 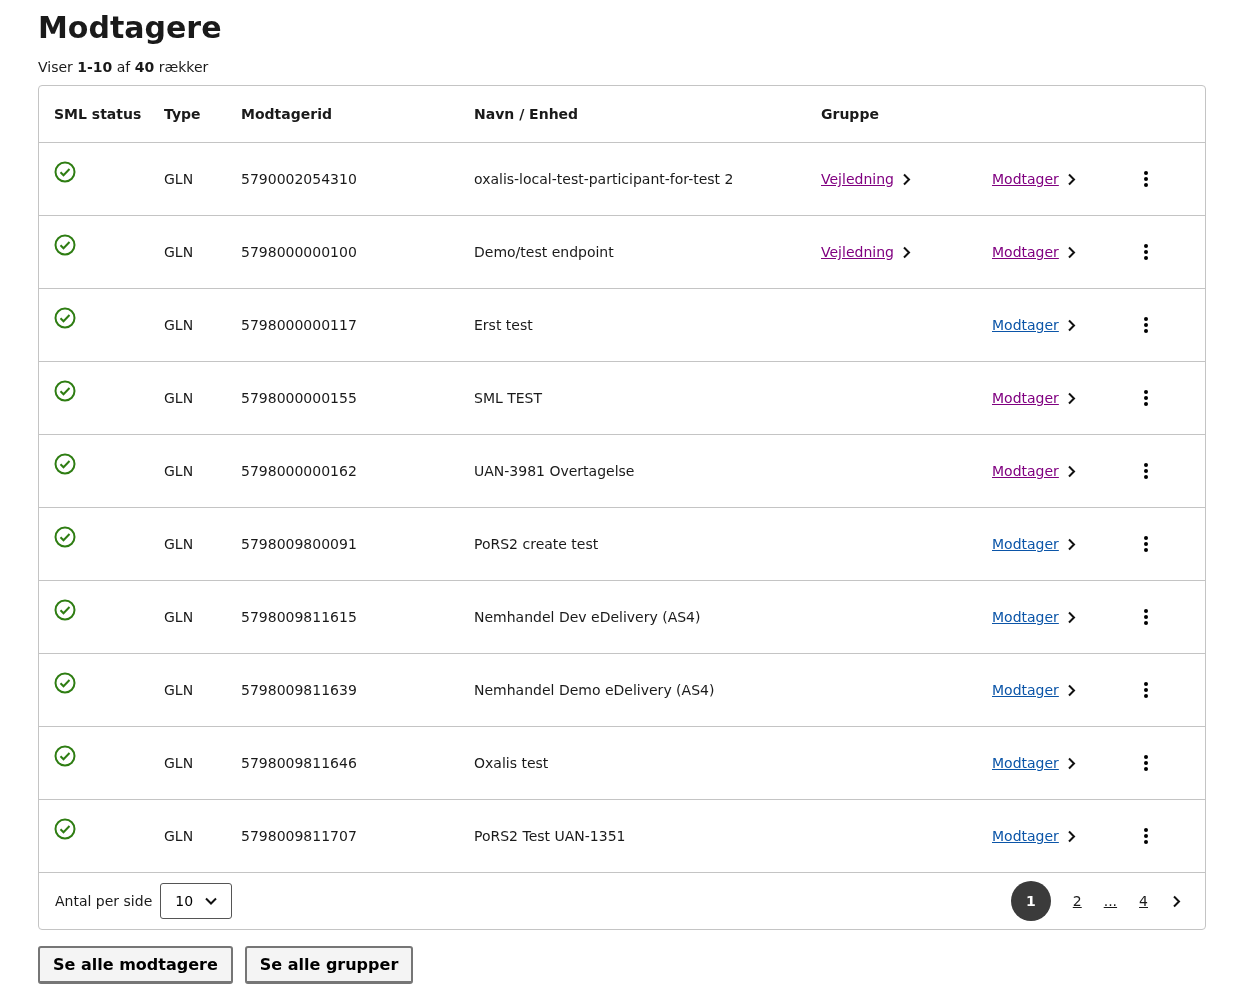 I want to click on table-cell-text: PoRS2 create test, so click(x=537, y=544).